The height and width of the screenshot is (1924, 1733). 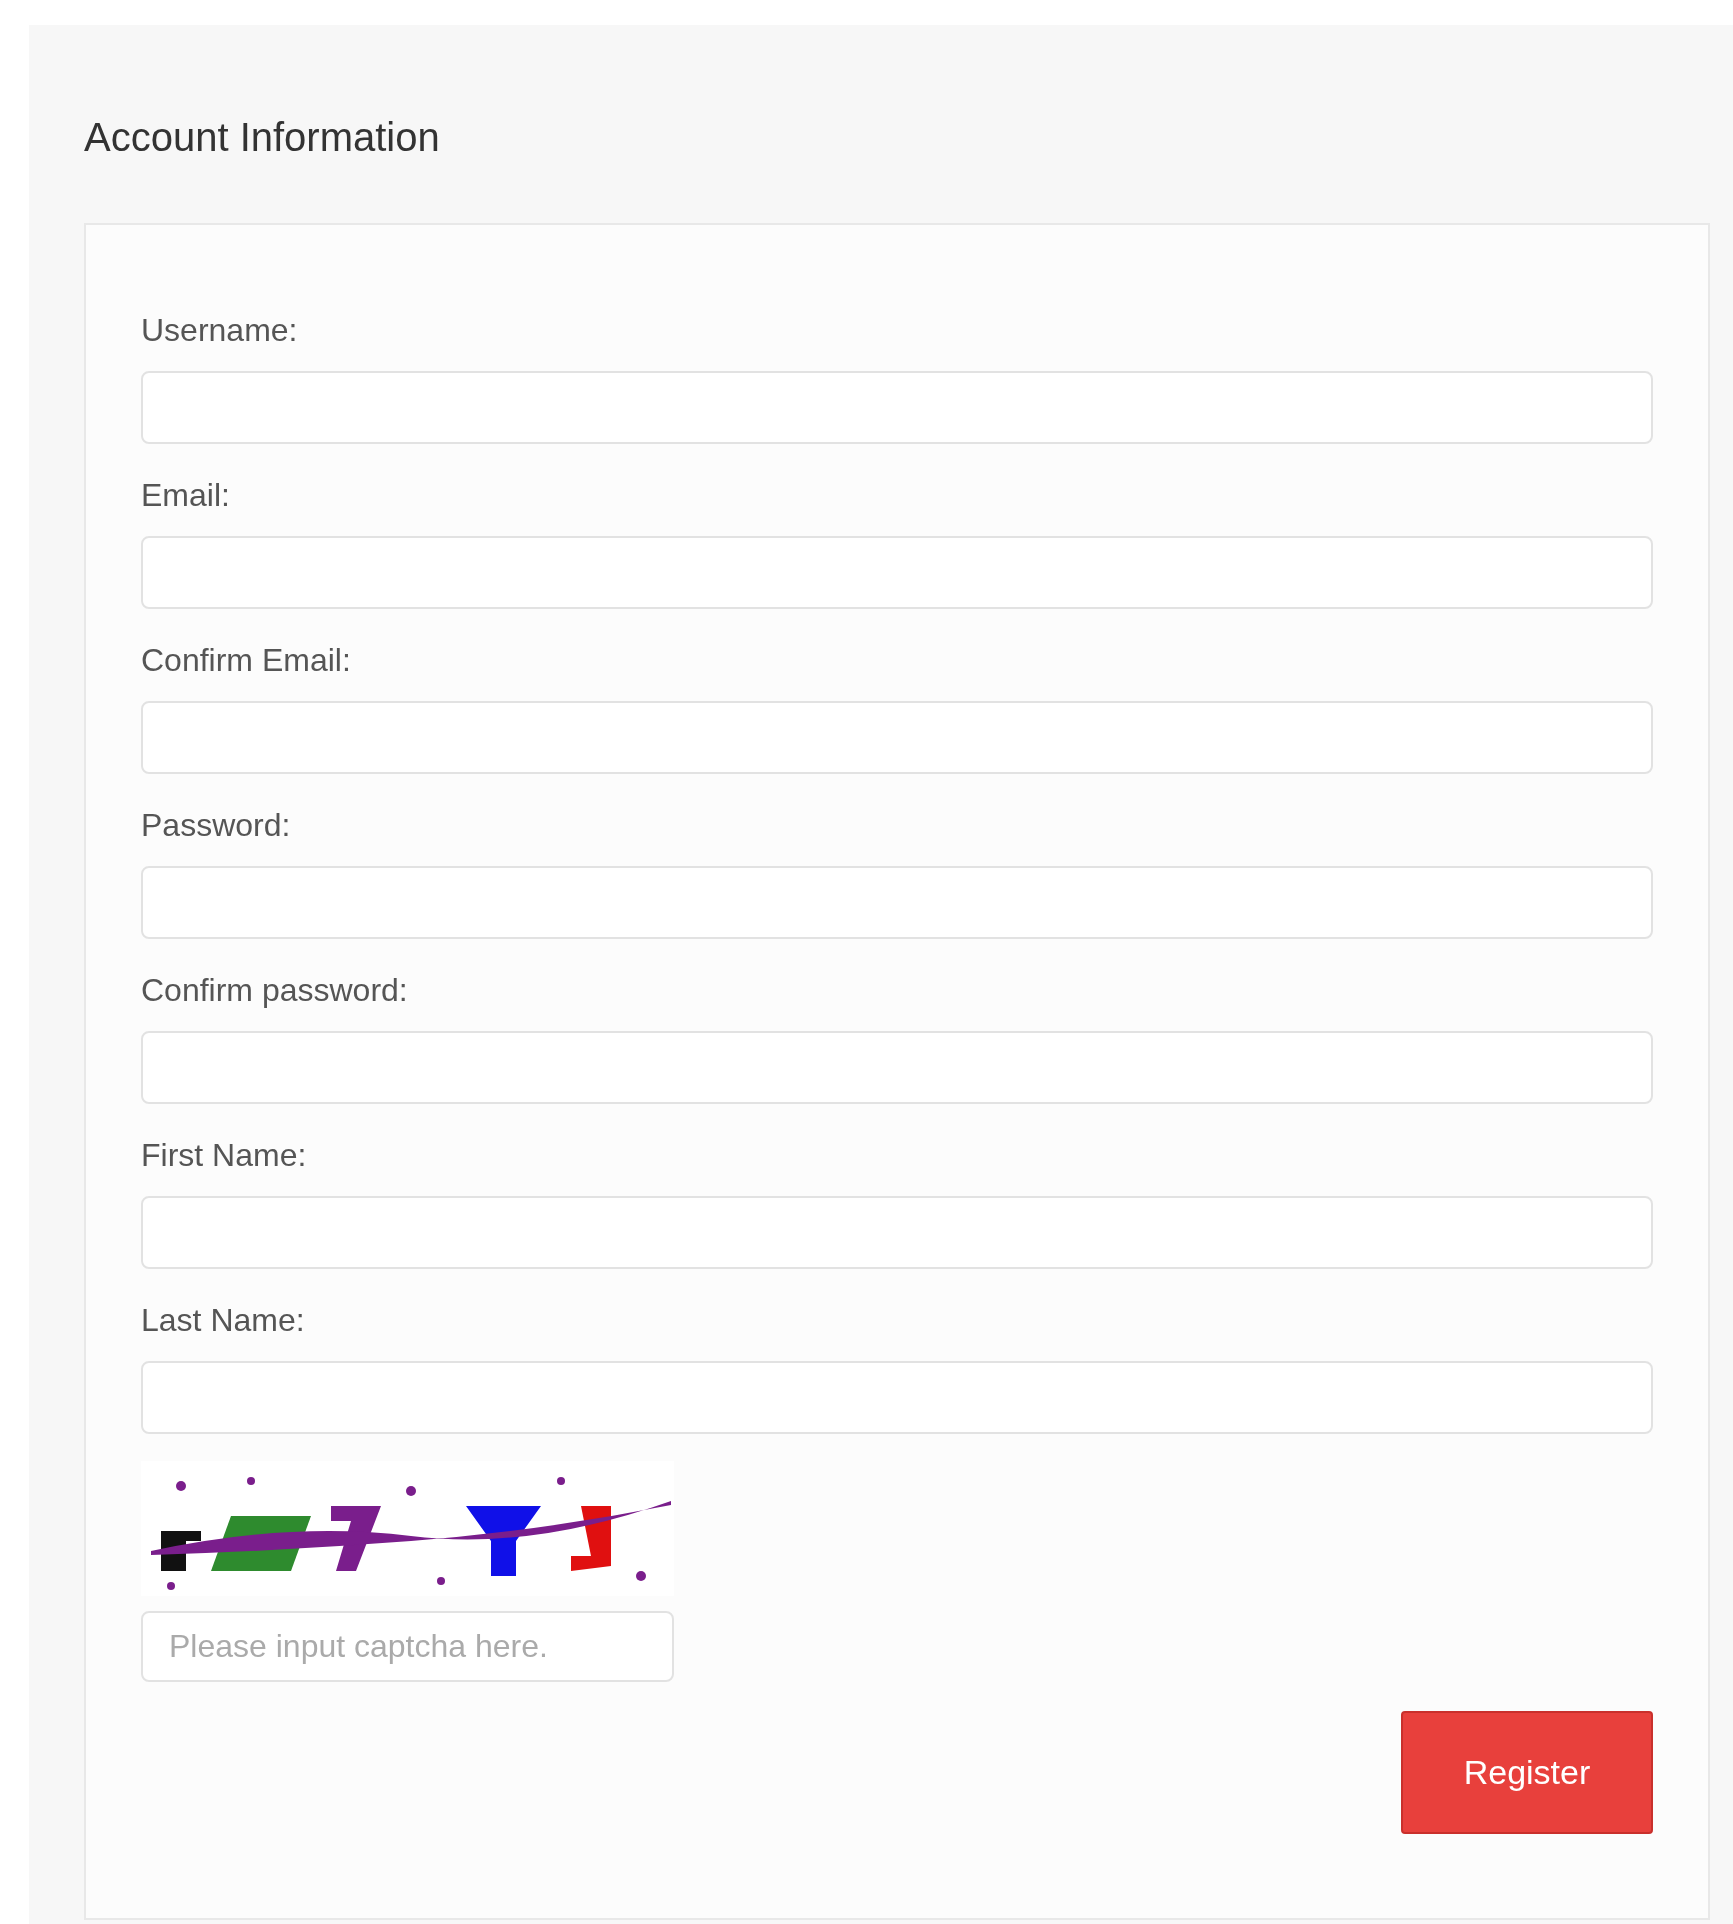 What do you see at coordinates (1527, 1772) in the screenshot?
I see `register-button: Register` at bounding box center [1527, 1772].